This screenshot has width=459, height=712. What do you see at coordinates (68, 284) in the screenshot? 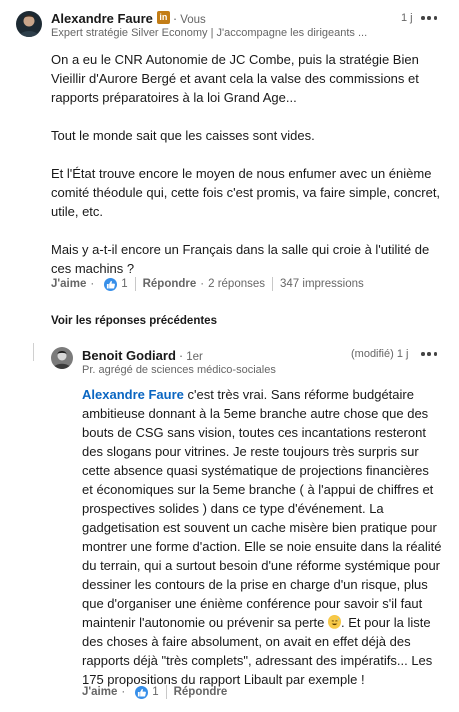
I see `like-button: J'aime` at bounding box center [68, 284].